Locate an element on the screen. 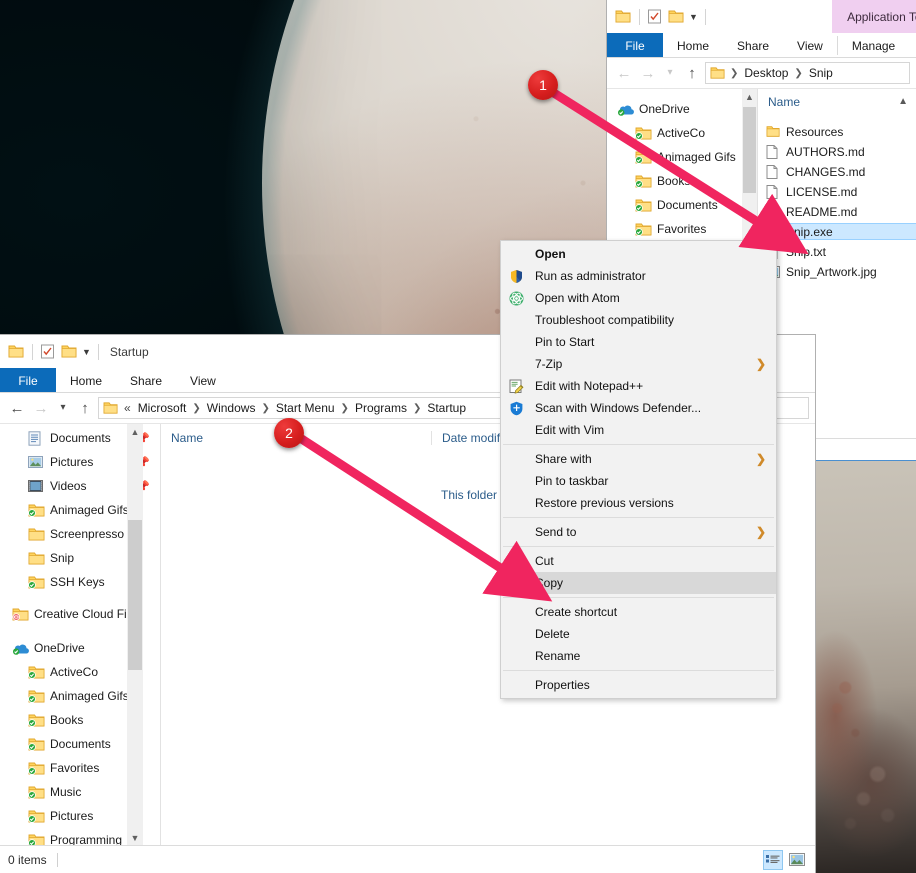 The height and width of the screenshot is (873, 916). scroll-down-arrow-icon: ▼ is located at coordinates (135, 837).